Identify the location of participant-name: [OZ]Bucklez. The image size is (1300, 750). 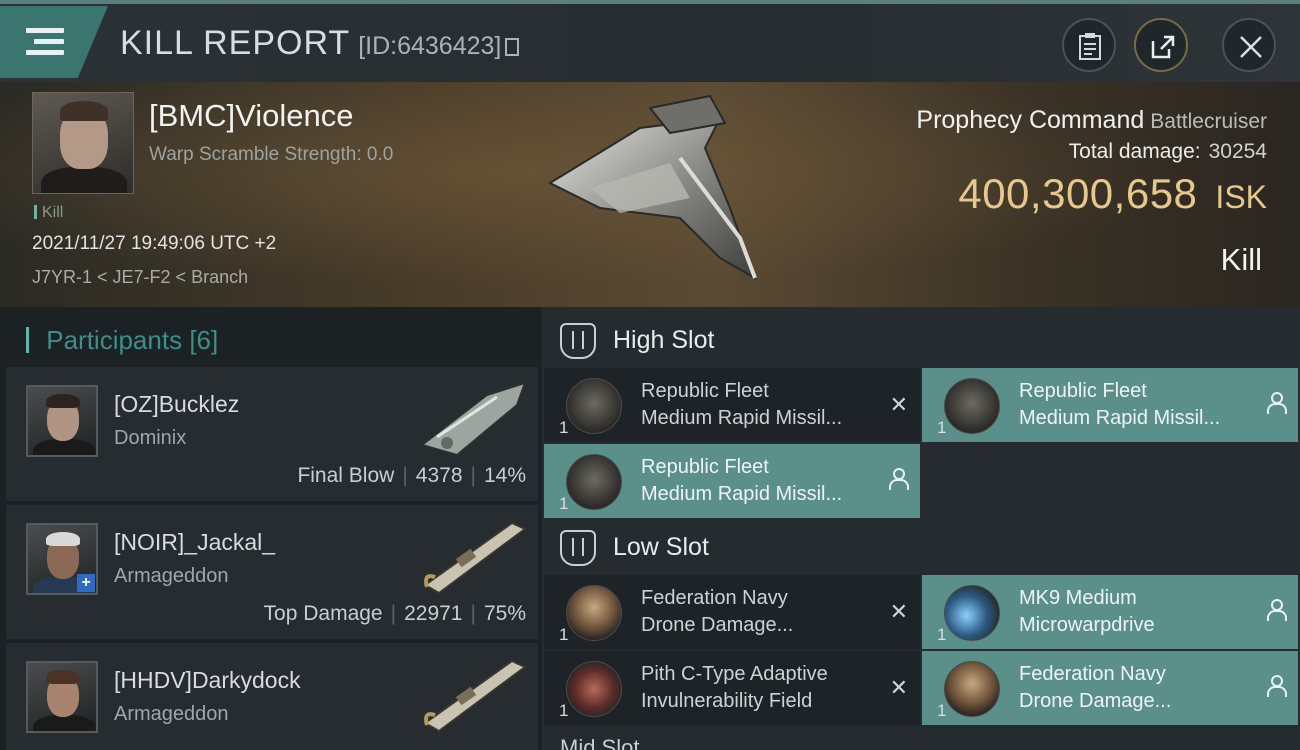
(177, 404).